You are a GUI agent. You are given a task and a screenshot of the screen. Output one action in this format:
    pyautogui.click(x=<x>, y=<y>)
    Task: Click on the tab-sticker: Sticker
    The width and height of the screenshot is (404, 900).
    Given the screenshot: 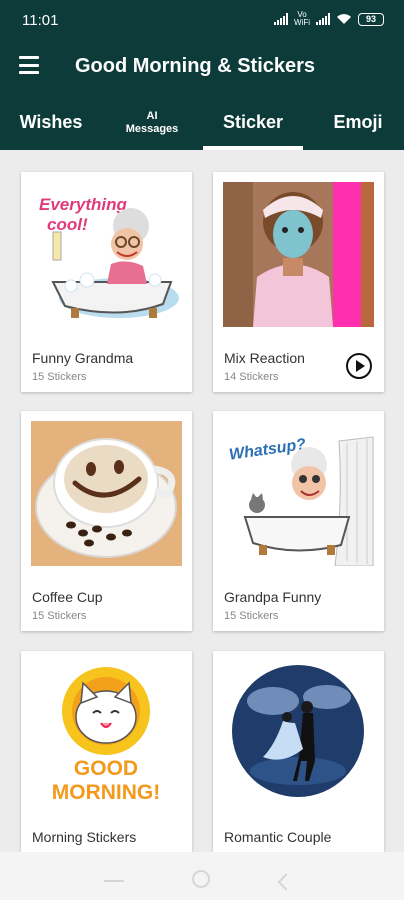 What is the action you would take?
    pyautogui.click(x=253, y=122)
    